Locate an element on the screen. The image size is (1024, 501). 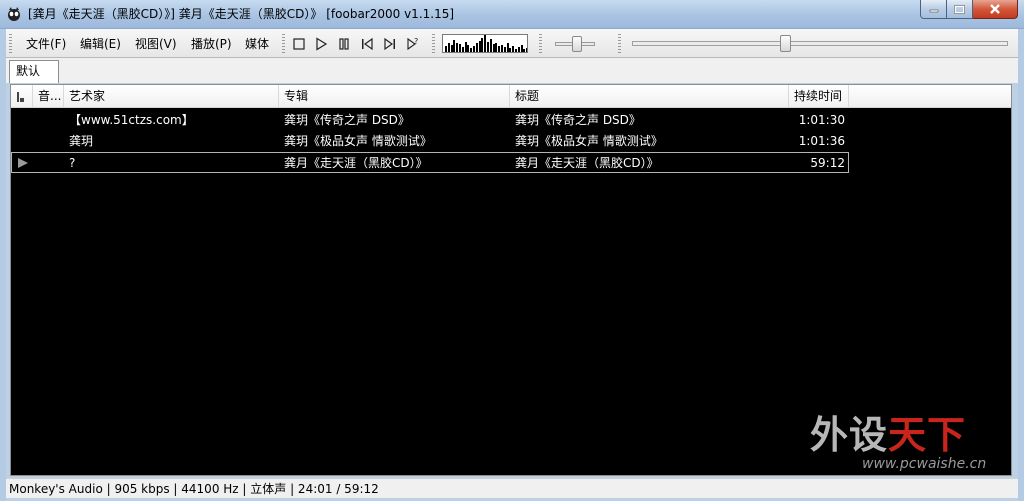
maximize-button is located at coordinates (960, 9).